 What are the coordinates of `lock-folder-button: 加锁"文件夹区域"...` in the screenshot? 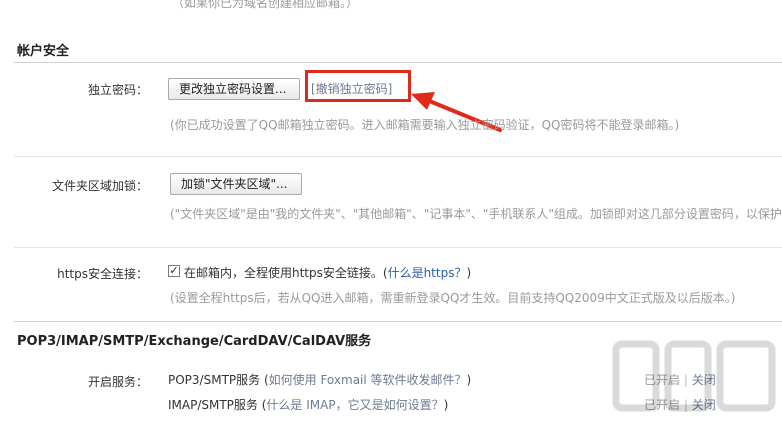 It's located at (236, 184).